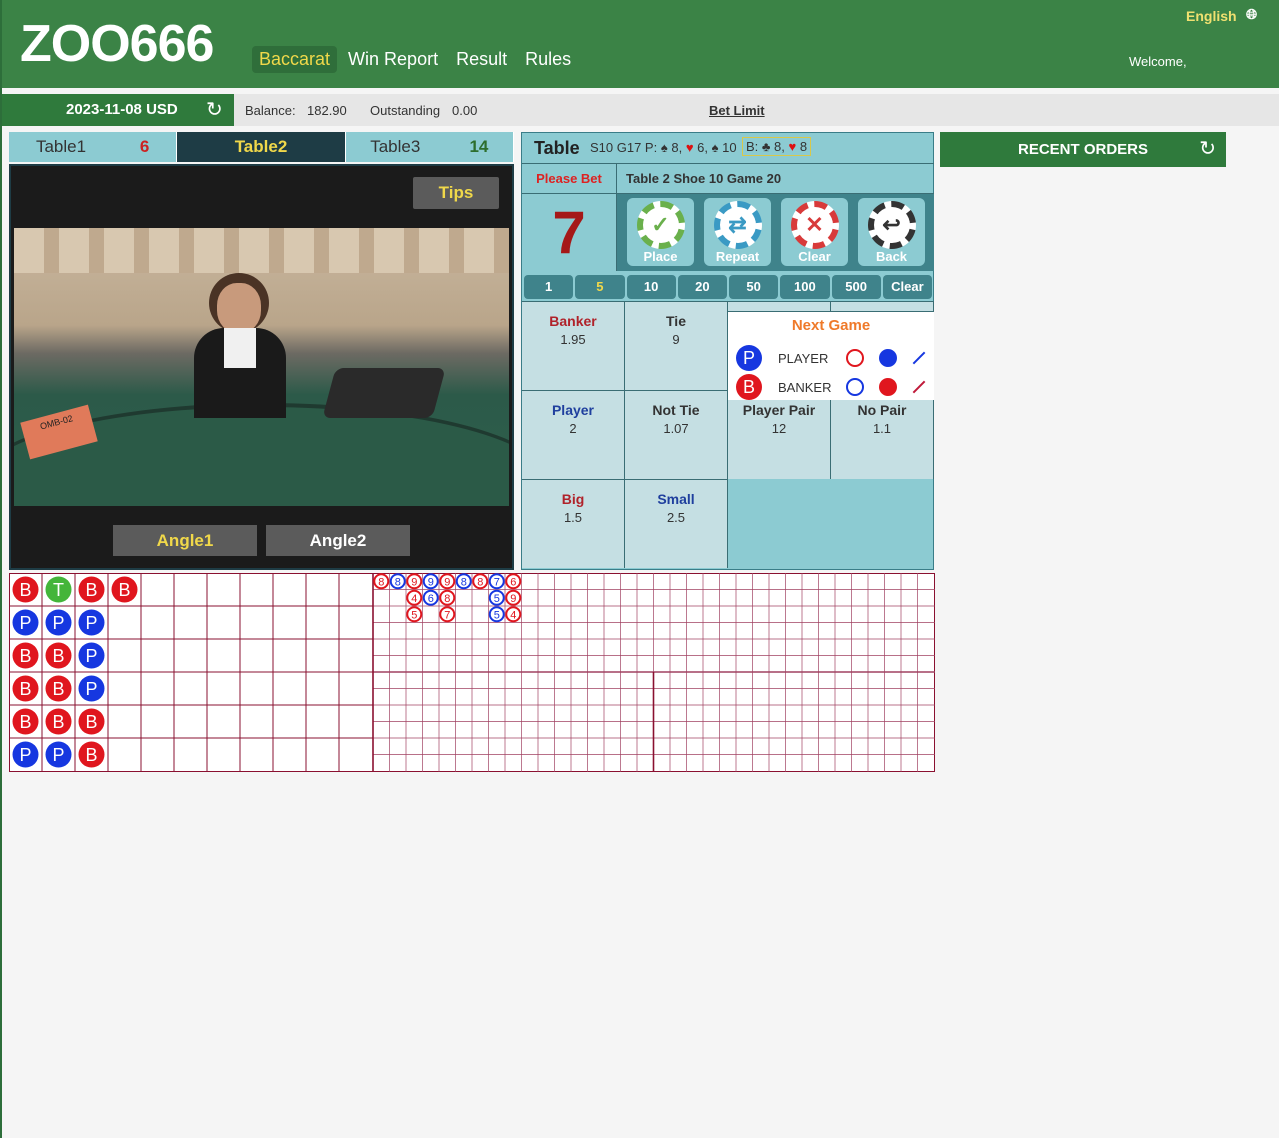  What do you see at coordinates (676, 499) in the screenshot?
I see `bet-name: Small` at bounding box center [676, 499].